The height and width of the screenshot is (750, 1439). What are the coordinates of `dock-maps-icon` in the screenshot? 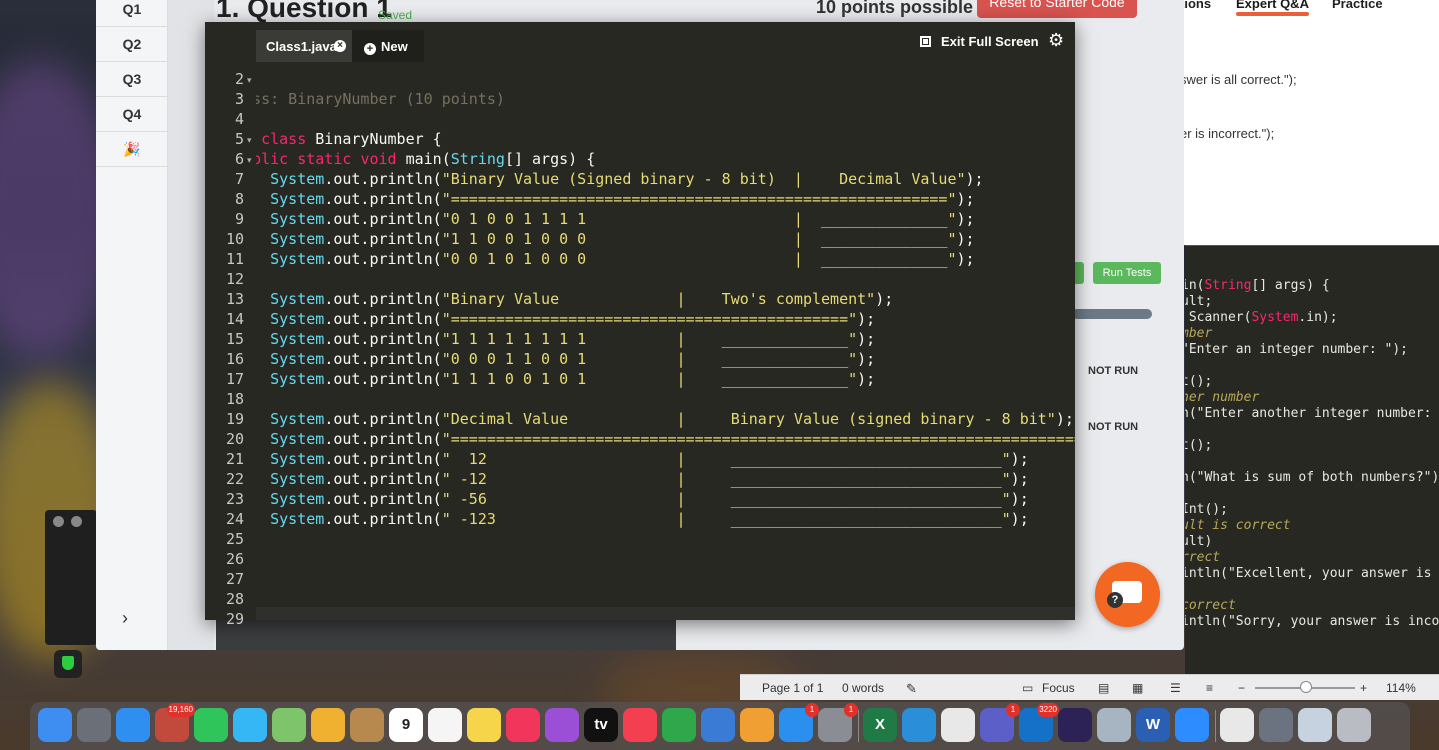 It's located at (289, 725).